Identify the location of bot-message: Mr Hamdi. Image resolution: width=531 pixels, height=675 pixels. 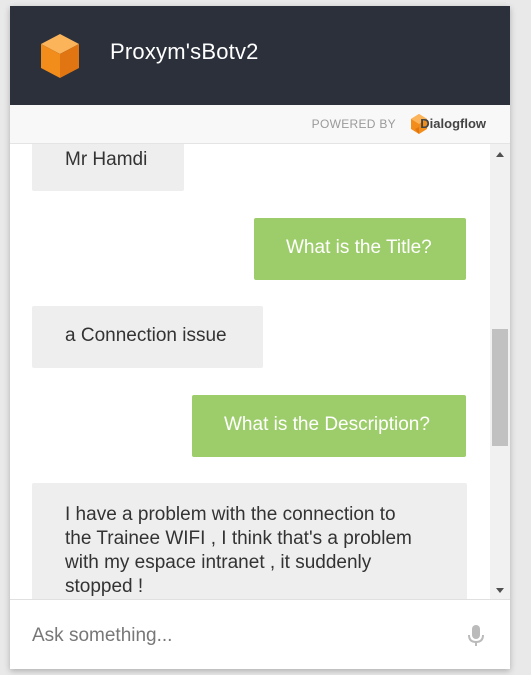
(108, 167).